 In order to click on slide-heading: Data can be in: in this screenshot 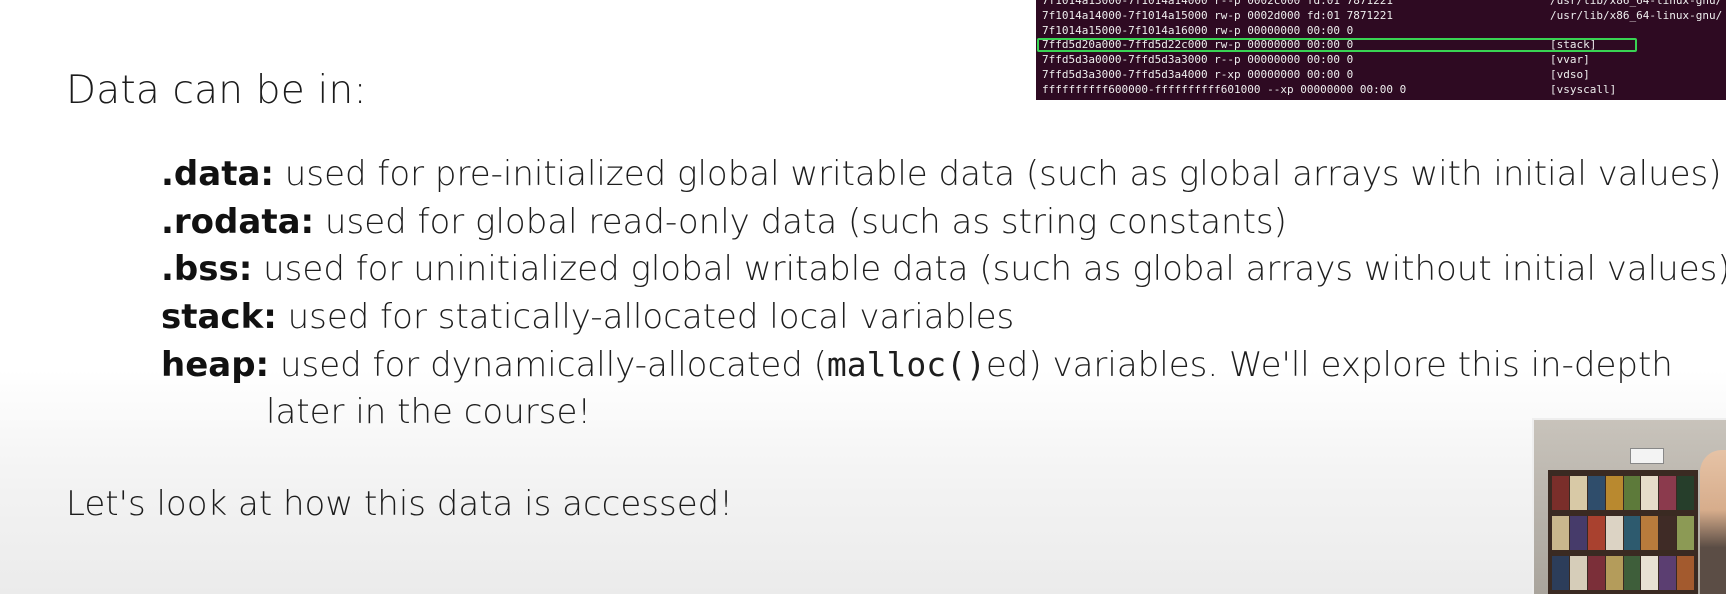, I will do `click(216, 90)`.